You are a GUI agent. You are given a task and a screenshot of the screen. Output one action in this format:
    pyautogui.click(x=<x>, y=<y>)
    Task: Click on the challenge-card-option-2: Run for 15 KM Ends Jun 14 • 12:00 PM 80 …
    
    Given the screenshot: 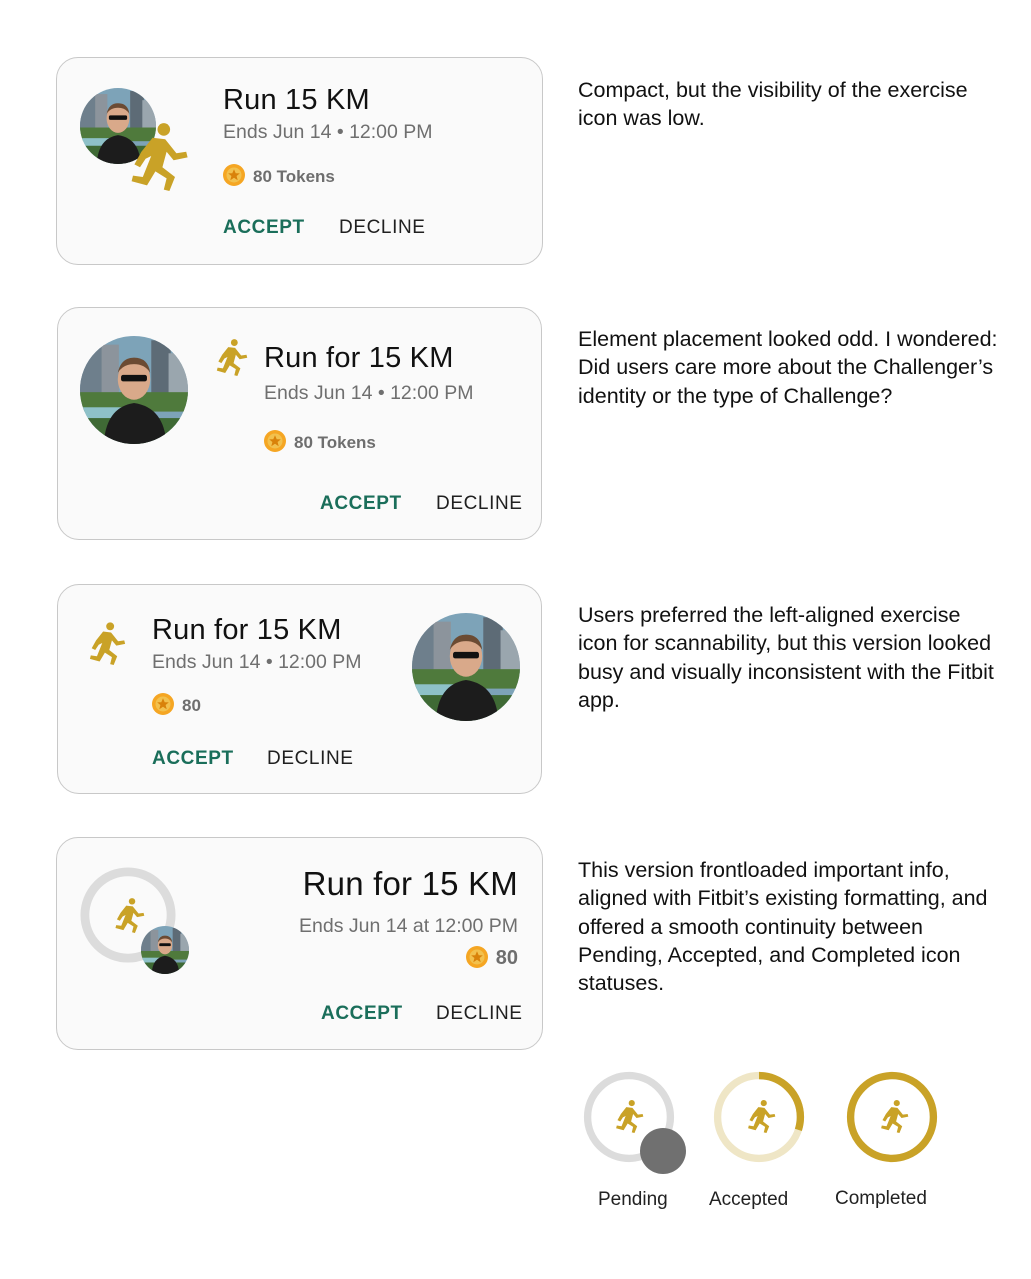 What is the action you would take?
    pyautogui.click(x=299, y=423)
    